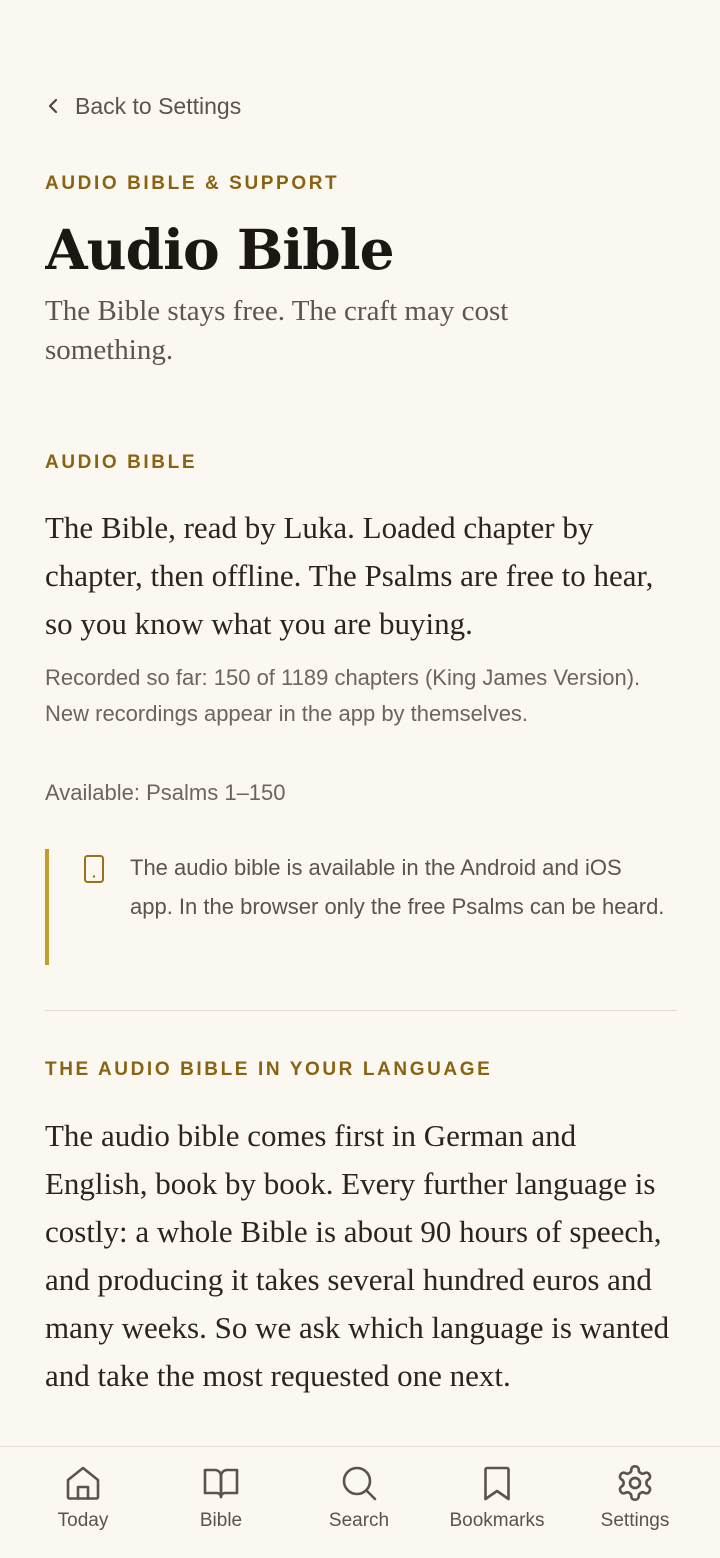  Describe the element at coordinates (165, 792) in the screenshot. I see `available-chapters: Available: Psalms 1–150` at that location.